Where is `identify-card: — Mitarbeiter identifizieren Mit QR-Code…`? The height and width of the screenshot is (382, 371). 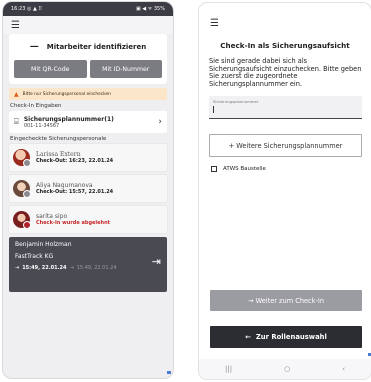
identify-card: — Mitarbeiter identifizieren Mit QR-Code… is located at coordinates (88, 59).